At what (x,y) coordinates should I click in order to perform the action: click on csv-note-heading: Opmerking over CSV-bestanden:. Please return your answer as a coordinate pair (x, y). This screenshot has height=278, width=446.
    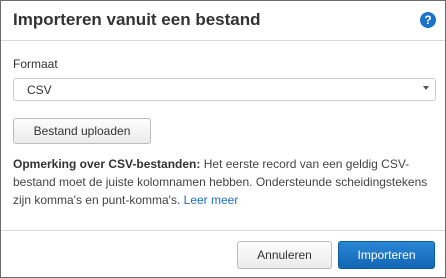
    Looking at the image, I should click on (107, 164).